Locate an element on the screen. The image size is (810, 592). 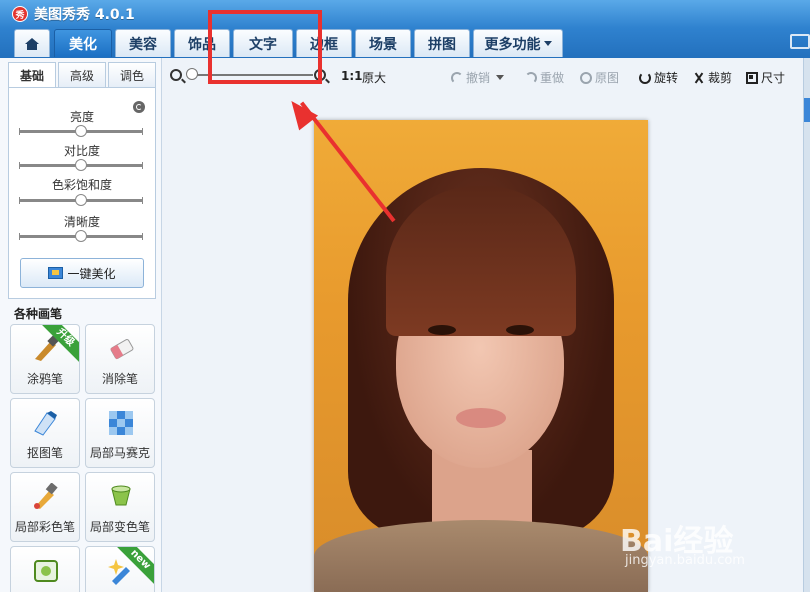
tool-local-color-pen: 局部彩色笔 is located at coordinates (45, 507).